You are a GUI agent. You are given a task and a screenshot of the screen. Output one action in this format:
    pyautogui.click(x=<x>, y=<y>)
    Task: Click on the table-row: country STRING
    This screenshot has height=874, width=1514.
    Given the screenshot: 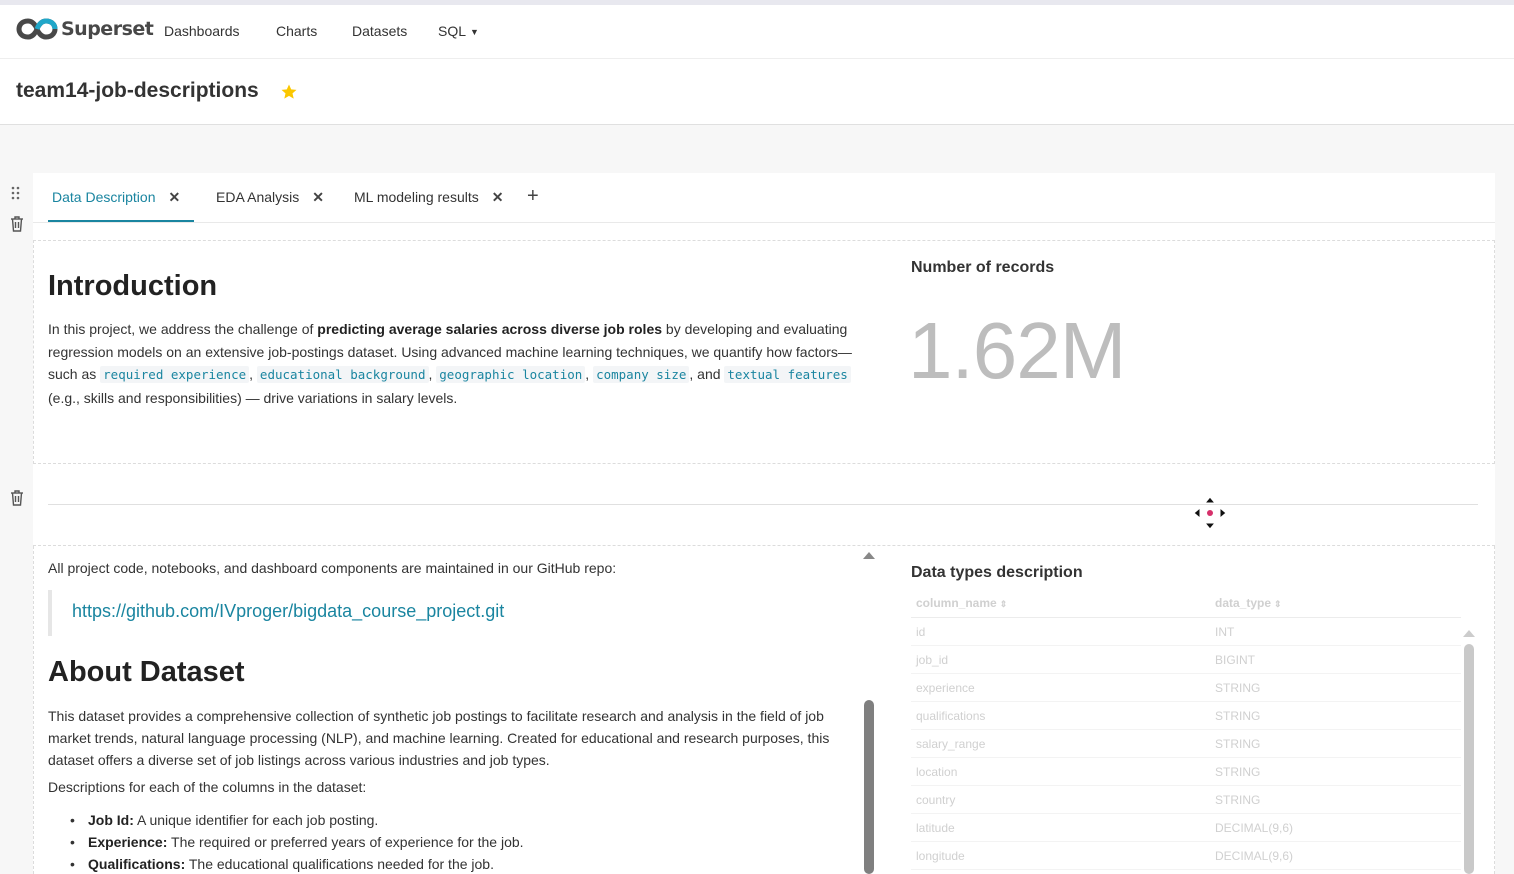 What is the action you would take?
    pyautogui.click(x=1186, y=800)
    